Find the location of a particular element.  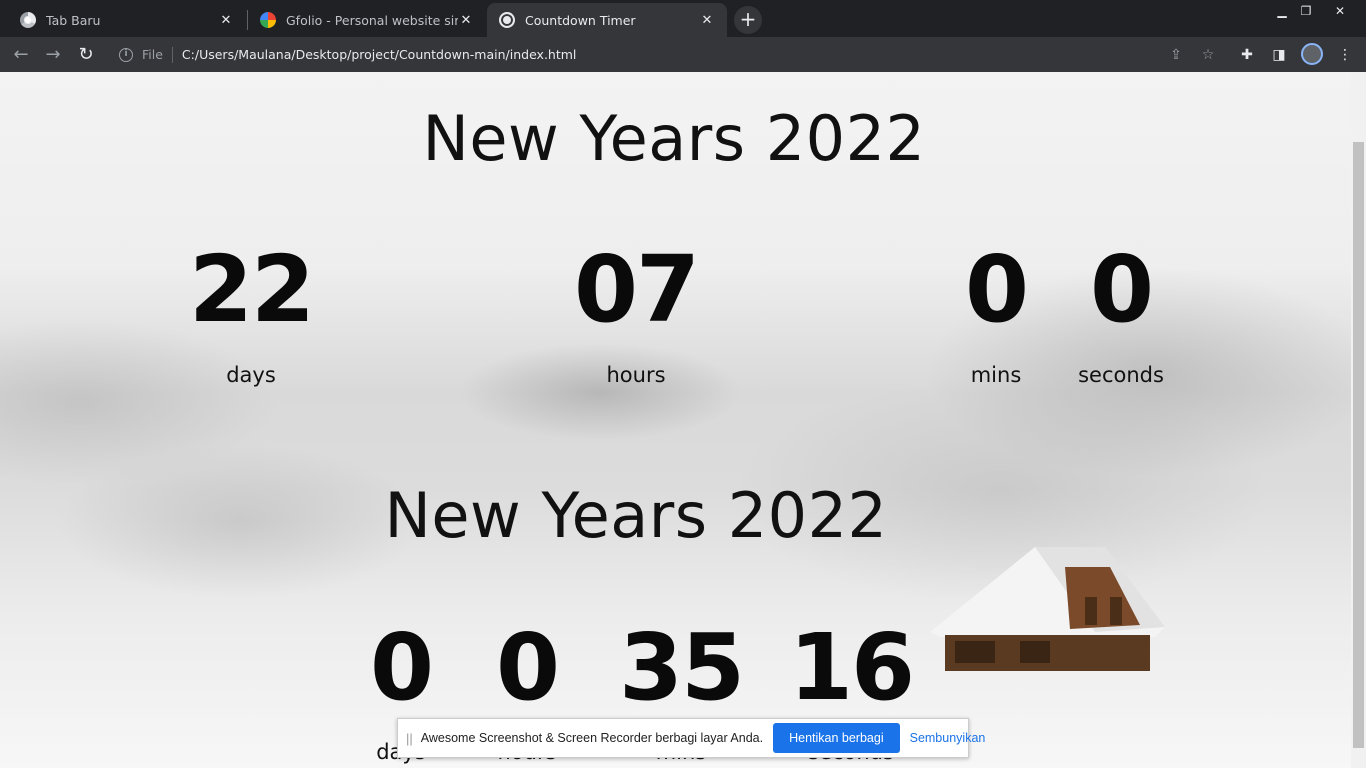

tab-countdown-timer: Countdown Timer ✕ is located at coordinates (607, 20).